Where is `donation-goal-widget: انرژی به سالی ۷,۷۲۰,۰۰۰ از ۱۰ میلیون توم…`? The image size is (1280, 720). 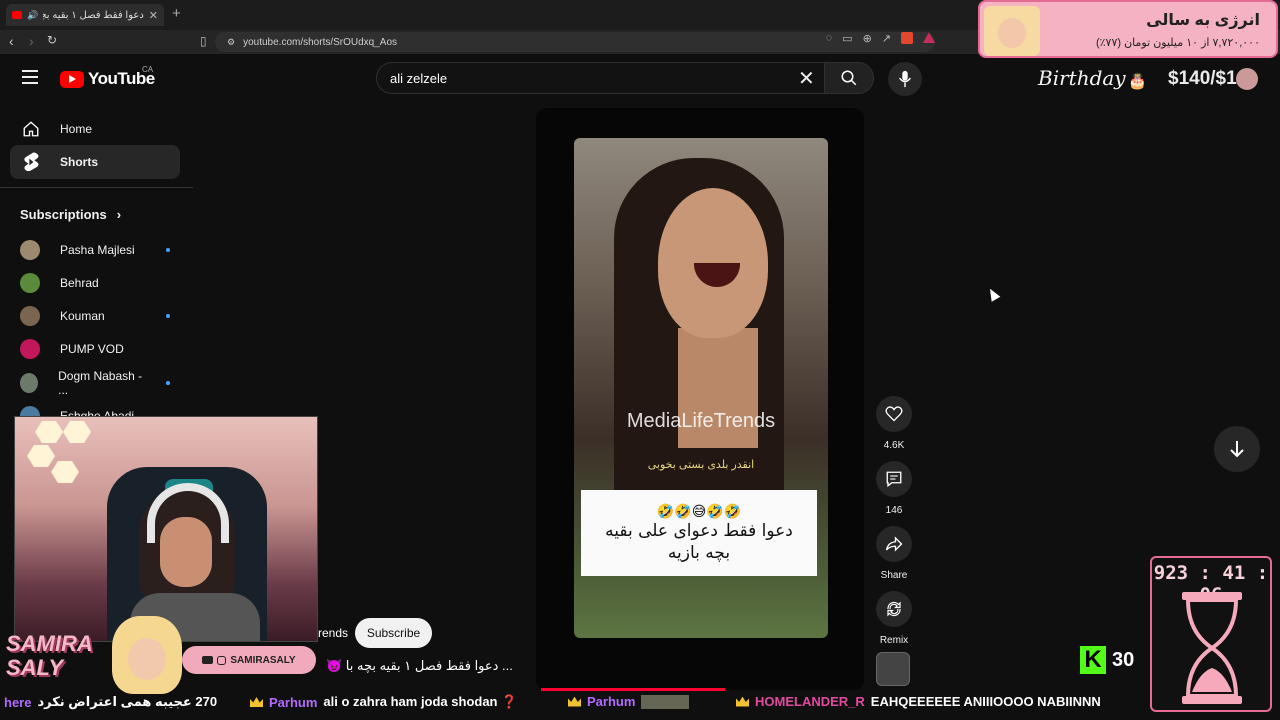 donation-goal-widget: انرژی به سالی ۷,۷۲۰,۰۰۰ از ۱۰ میلیون توم… is located at coordinates (1128, 29).